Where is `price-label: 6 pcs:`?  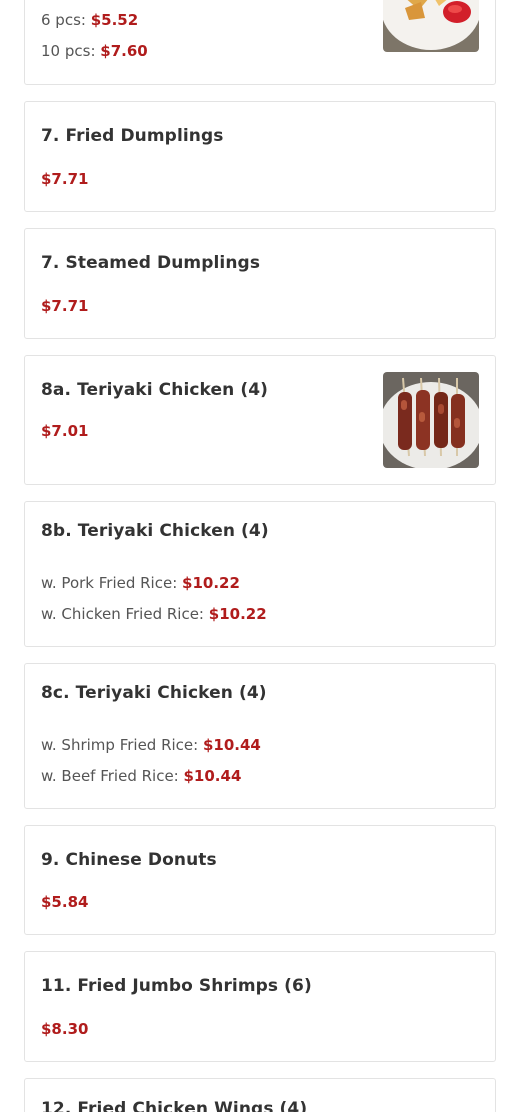 price-label: 6 pcs: is located at coordinates (66, 20).